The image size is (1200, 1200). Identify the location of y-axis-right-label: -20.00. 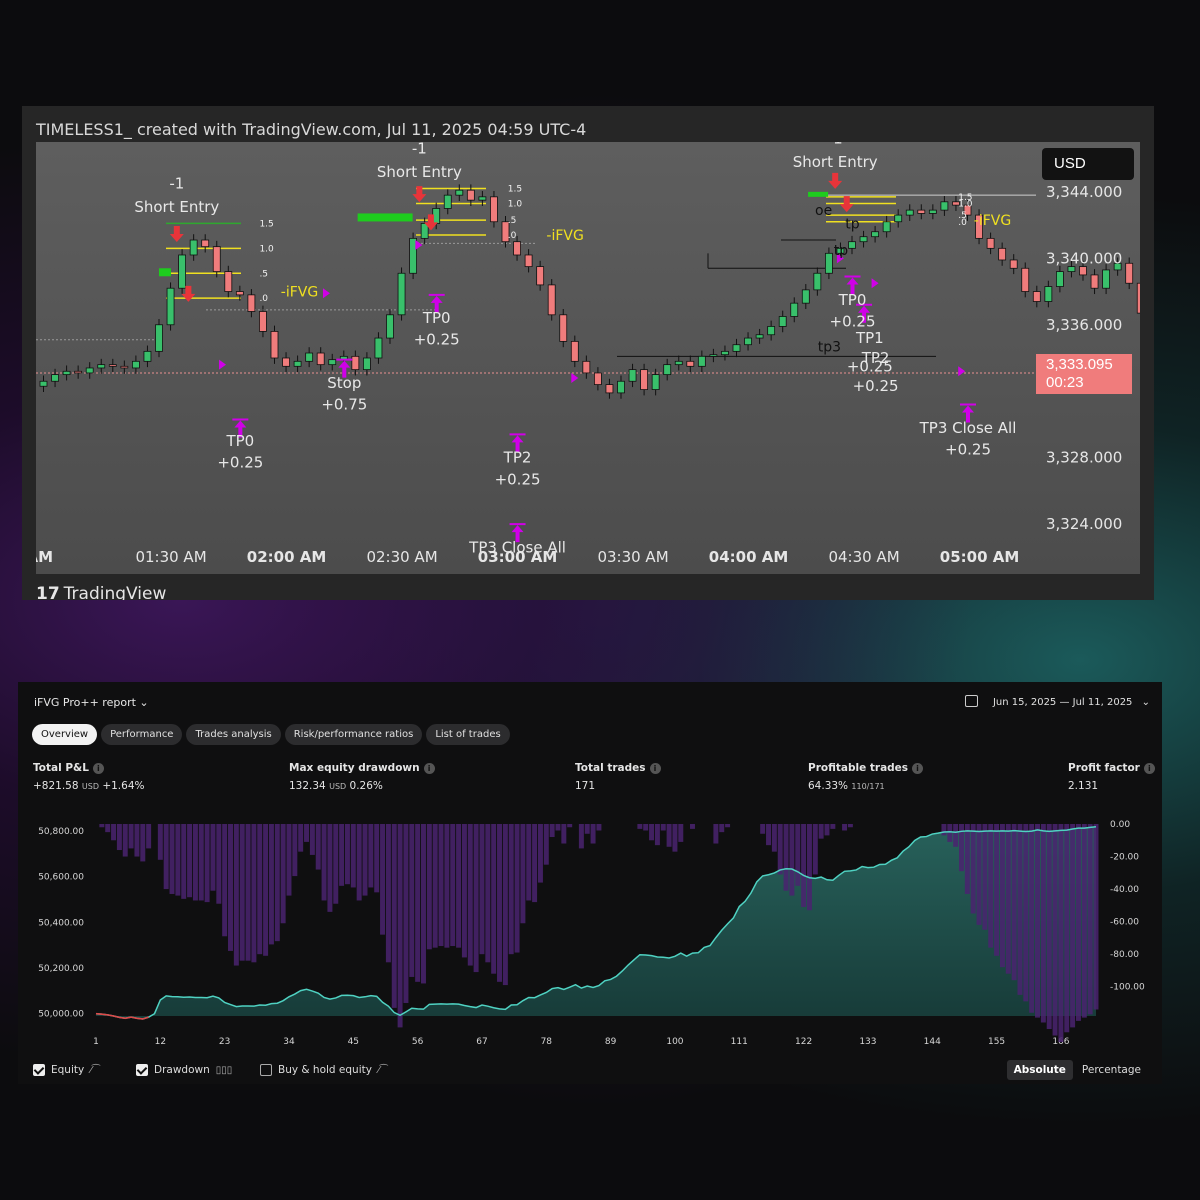
(1124, 858).